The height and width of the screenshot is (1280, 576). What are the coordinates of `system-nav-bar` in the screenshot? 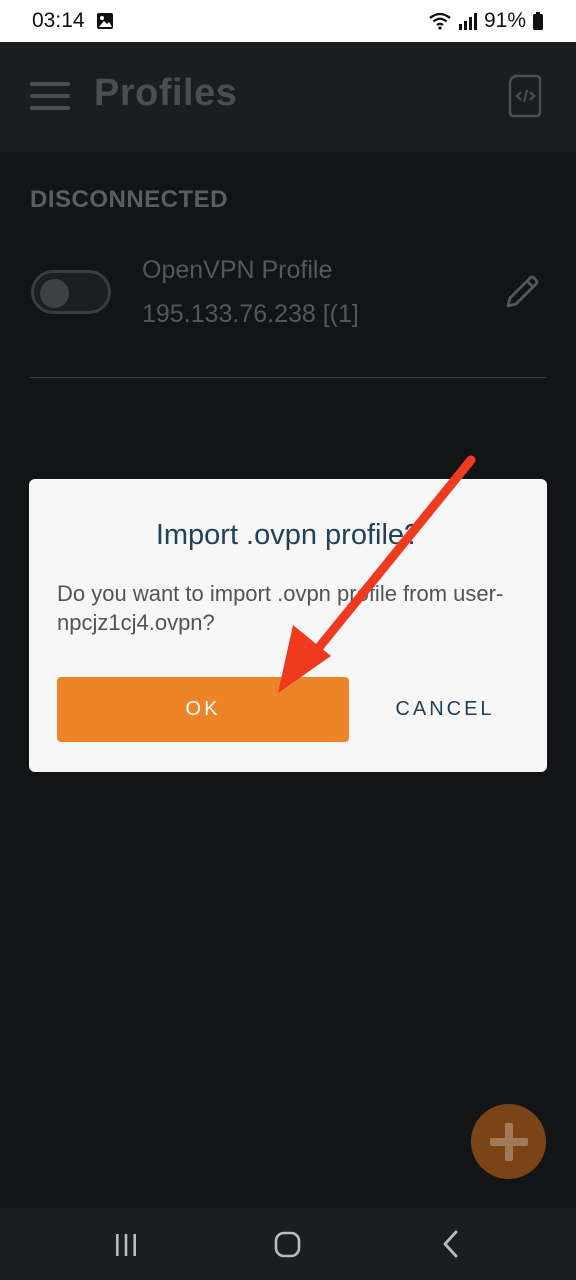 It's located at (288, 1244).